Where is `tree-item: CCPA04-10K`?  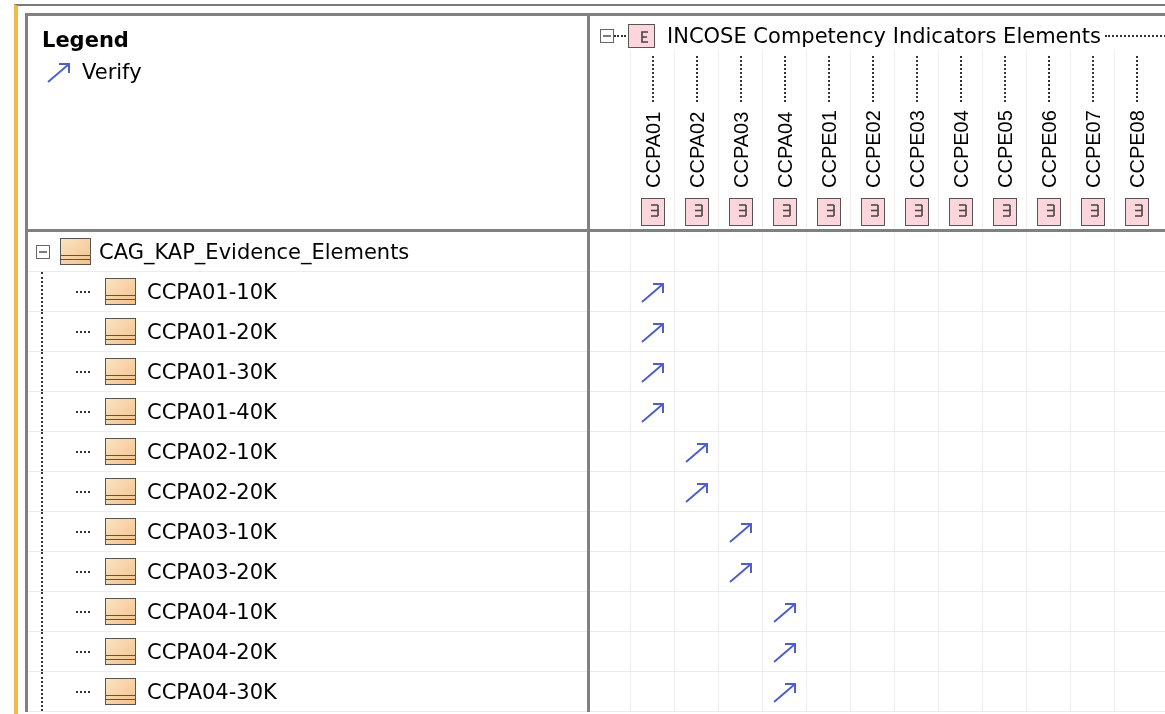 tree-item: CCPA04-10K is located at coordinates (212, 611).